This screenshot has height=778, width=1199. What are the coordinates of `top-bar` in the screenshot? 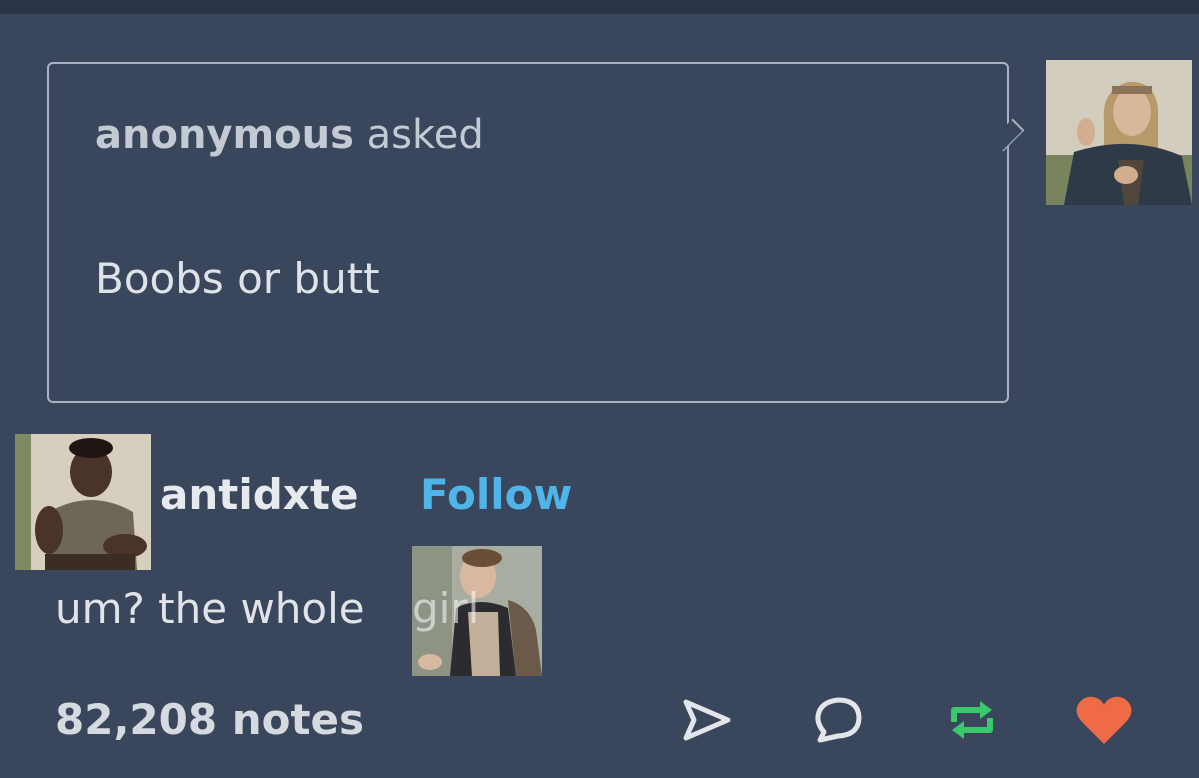 It's located at (599, 7).